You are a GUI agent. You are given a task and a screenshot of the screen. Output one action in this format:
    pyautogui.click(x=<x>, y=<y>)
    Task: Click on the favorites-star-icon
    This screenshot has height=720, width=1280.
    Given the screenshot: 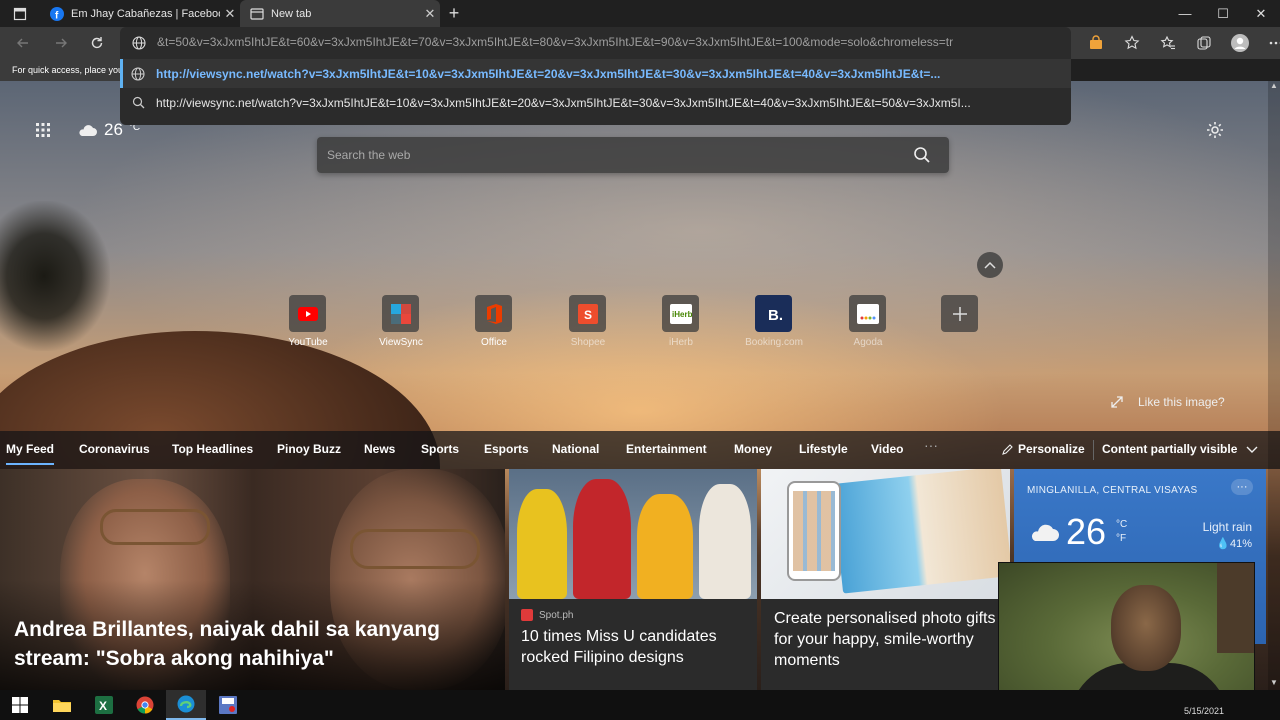 What is the action you would take?
    pyautogui.click(x=1167, y=42)
    